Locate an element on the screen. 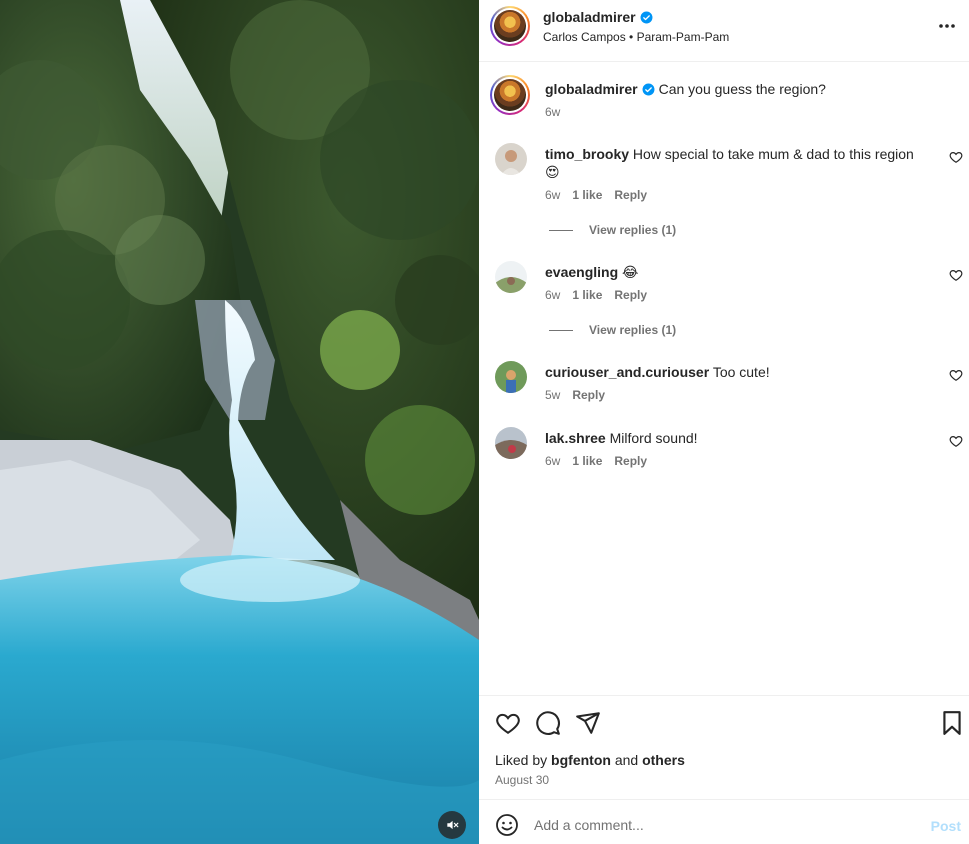 This screenshot has width=969, height=844. author-username: globaladmirer is located at coordinates (589, 17).